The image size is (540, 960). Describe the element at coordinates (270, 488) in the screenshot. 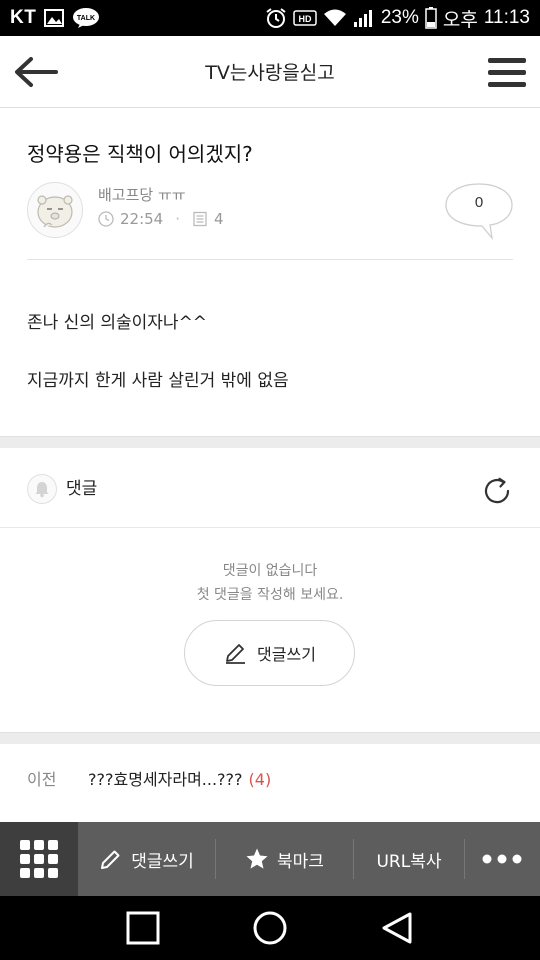

I see `comments-header: 댓글` at that location.